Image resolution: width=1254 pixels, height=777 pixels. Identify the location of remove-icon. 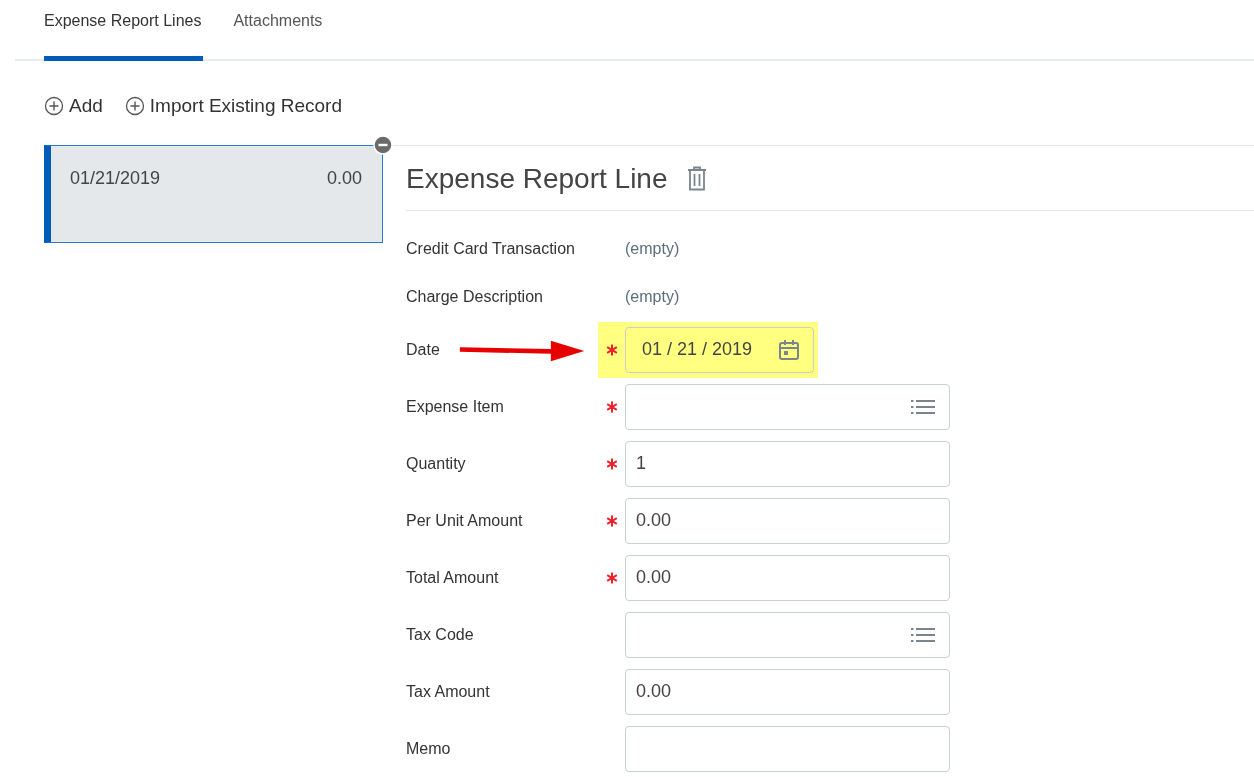
(383, 145).